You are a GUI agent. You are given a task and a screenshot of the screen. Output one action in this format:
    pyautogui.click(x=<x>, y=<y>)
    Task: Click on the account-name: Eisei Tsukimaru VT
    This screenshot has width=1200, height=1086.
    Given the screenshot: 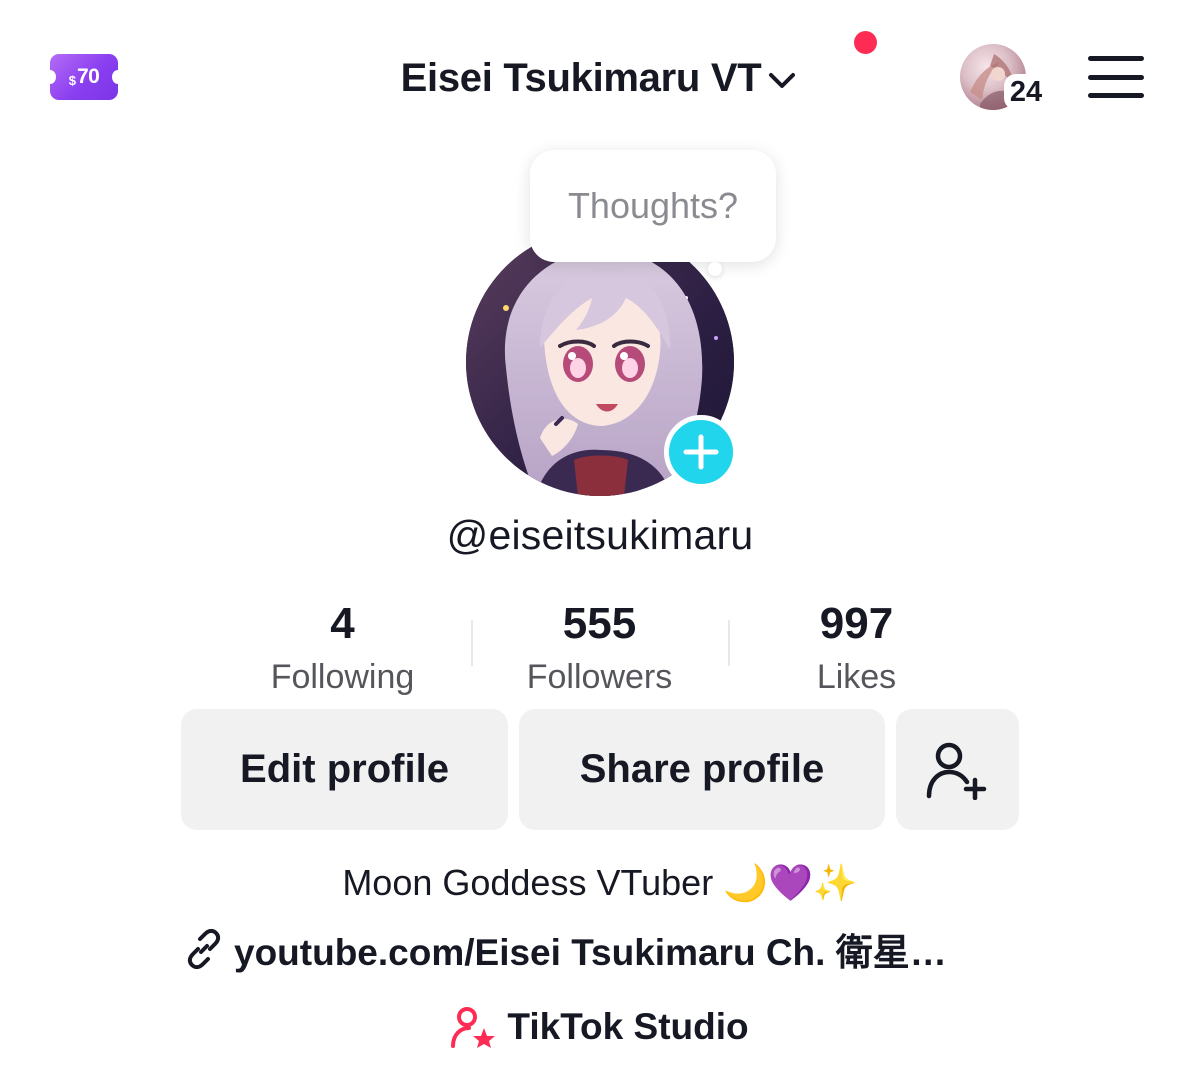 What is the action you would take?
    pyautogui.click(x=581, y=77)
    